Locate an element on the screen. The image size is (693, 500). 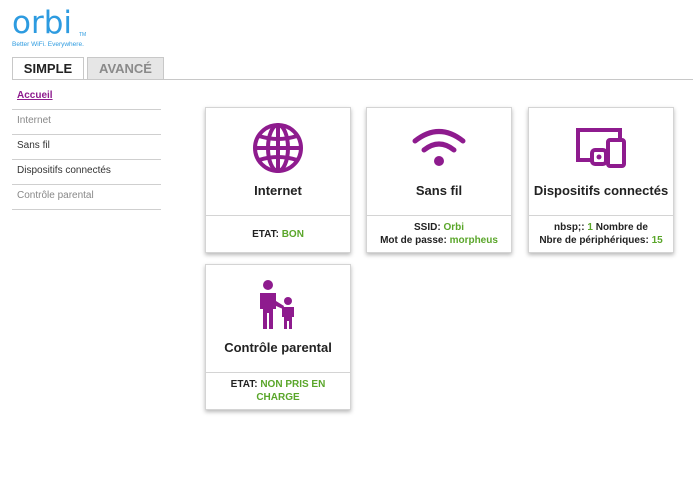
internet-card-header: Internet is located at coordinates (278, 162).